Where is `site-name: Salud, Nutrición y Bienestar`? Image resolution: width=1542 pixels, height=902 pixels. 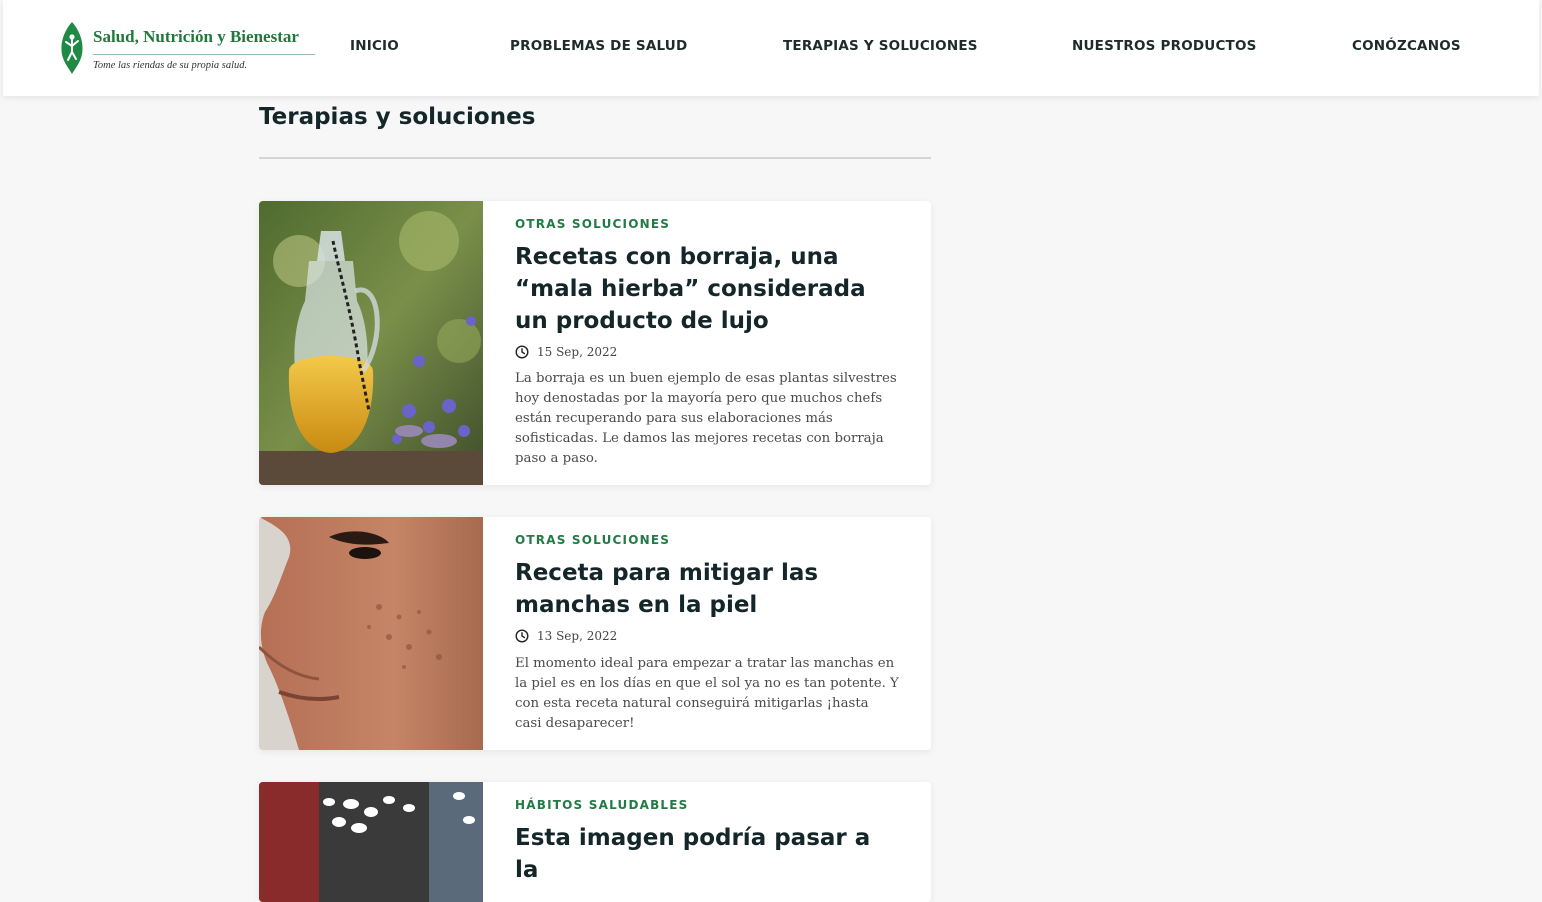 site-name: Salud, Nutrición y Bienestar is located at coordinates (196, 36).